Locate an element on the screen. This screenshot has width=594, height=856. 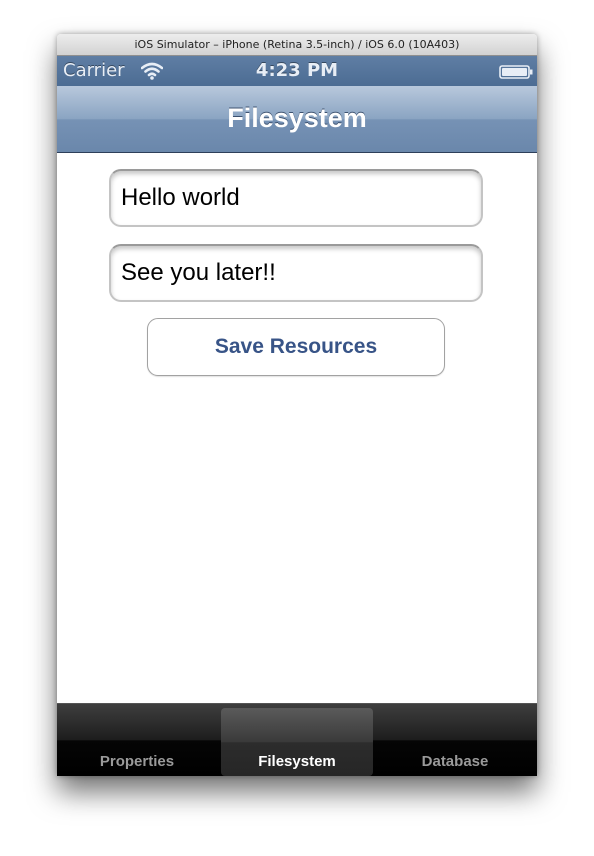
tab-label: Properties is located at coordinates (137, 761).